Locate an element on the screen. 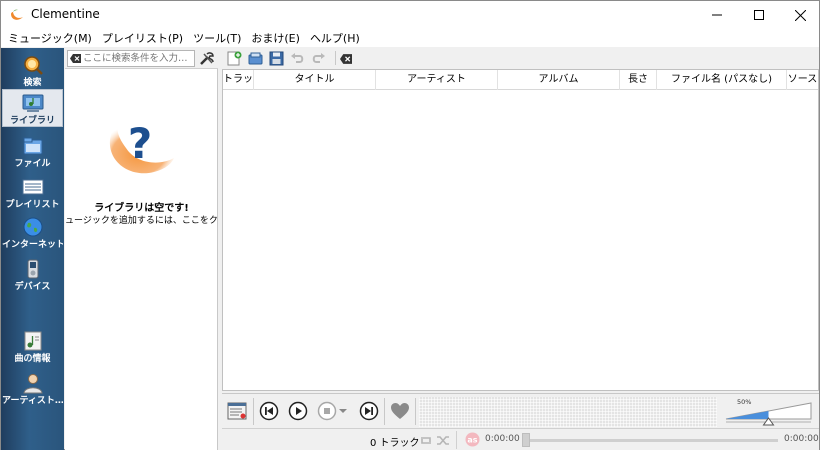  menu-playlist: プレイリスト(P) is located at coordinates (142, 38).